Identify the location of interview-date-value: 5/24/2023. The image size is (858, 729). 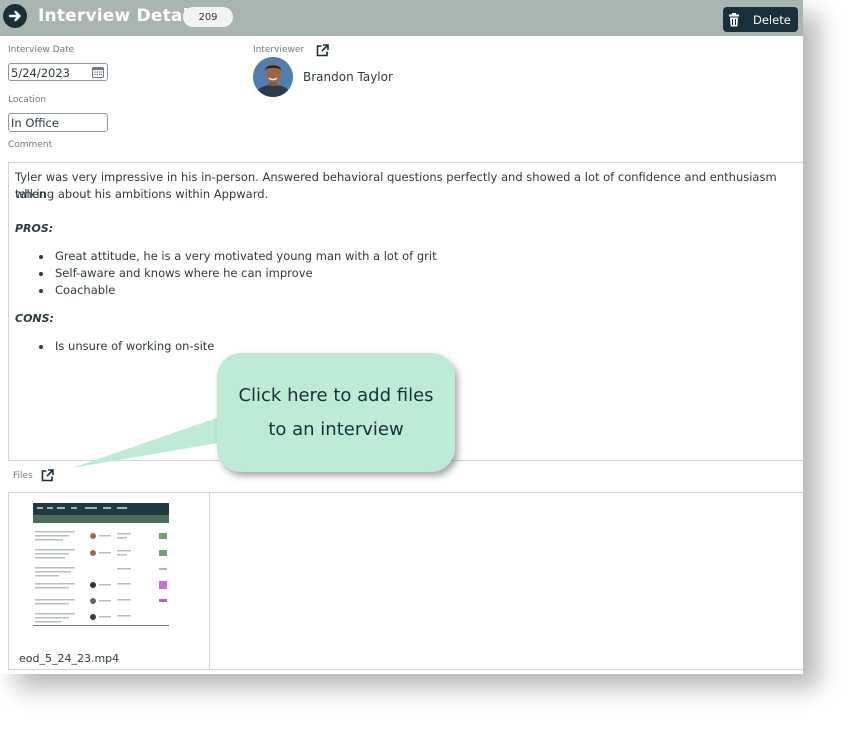
(40, 73).